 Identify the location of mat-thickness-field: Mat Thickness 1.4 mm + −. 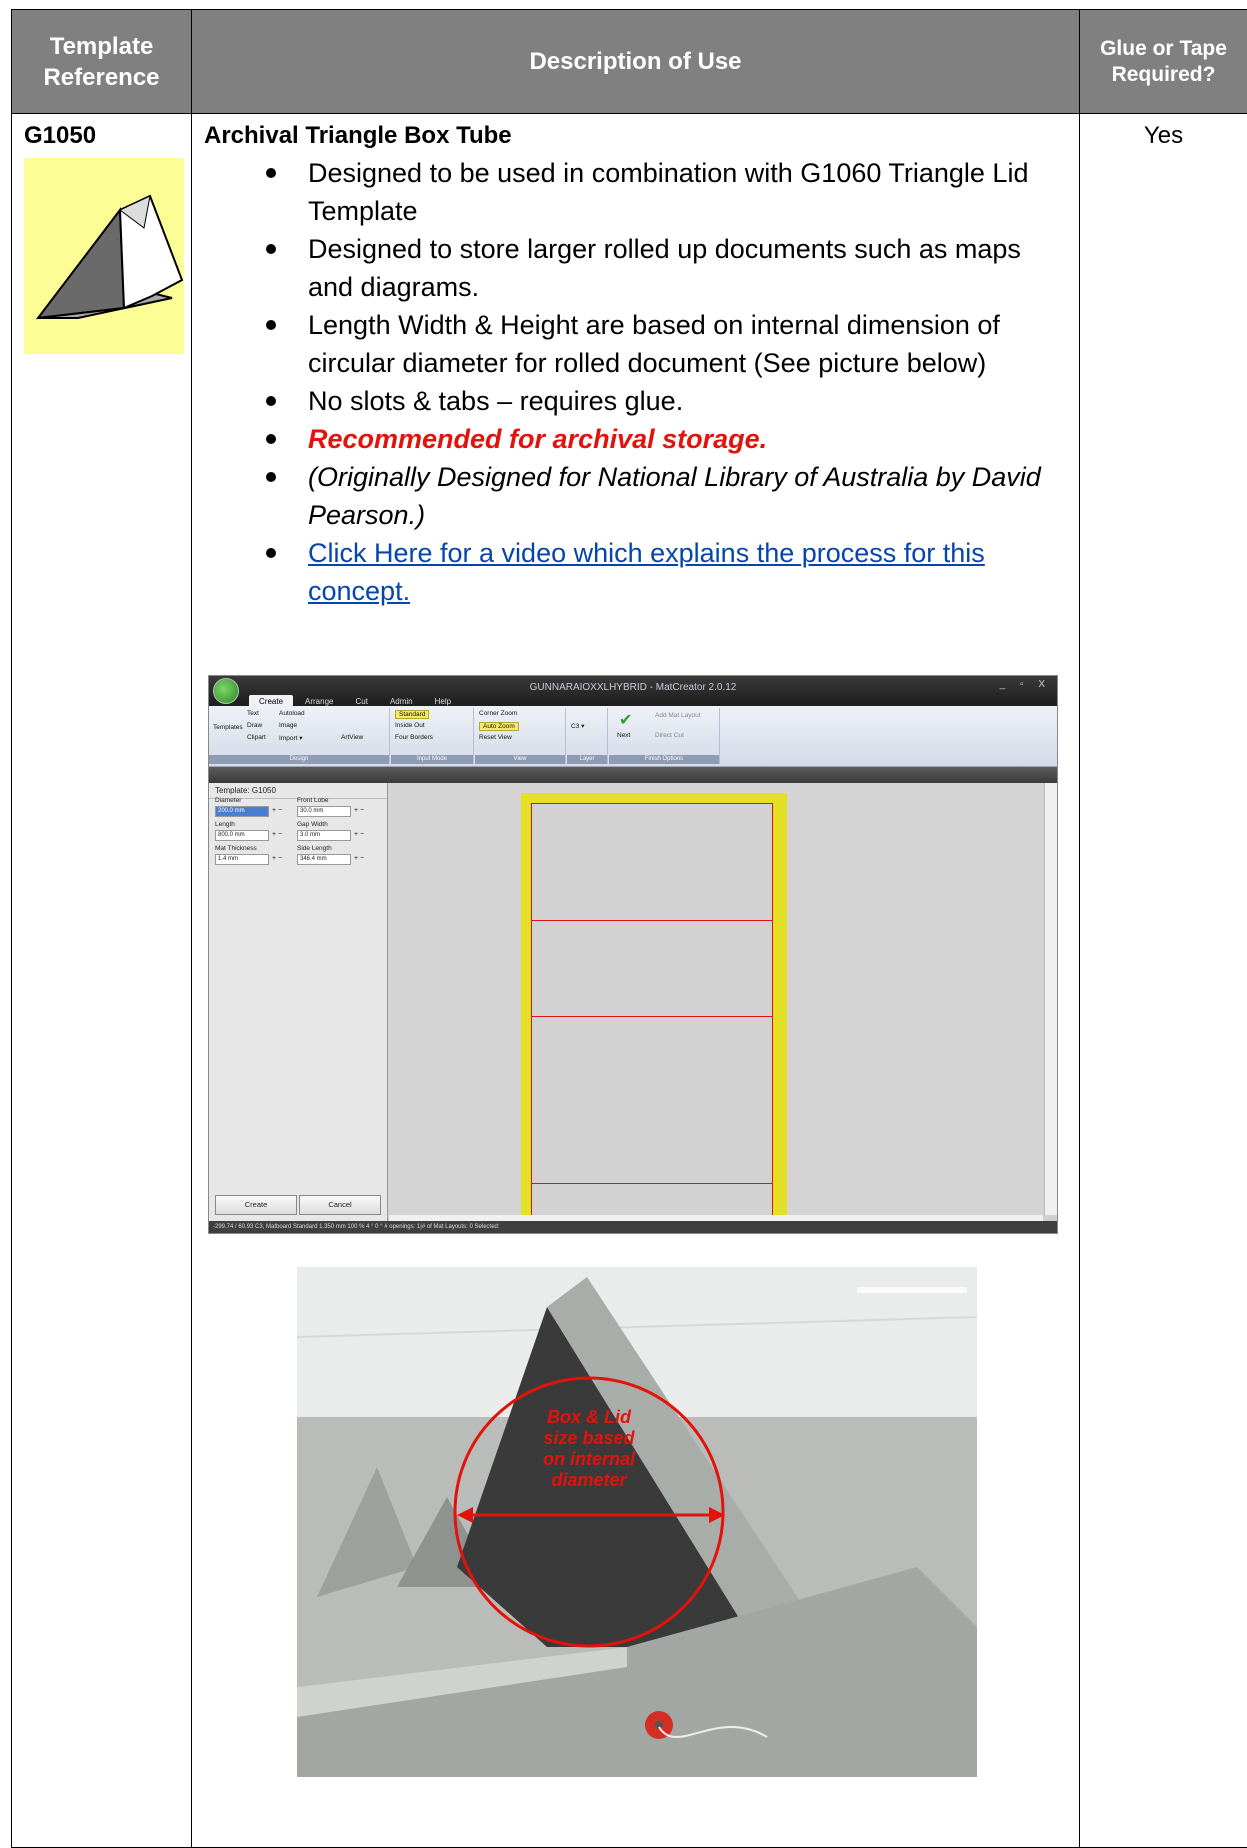
(248, 855).